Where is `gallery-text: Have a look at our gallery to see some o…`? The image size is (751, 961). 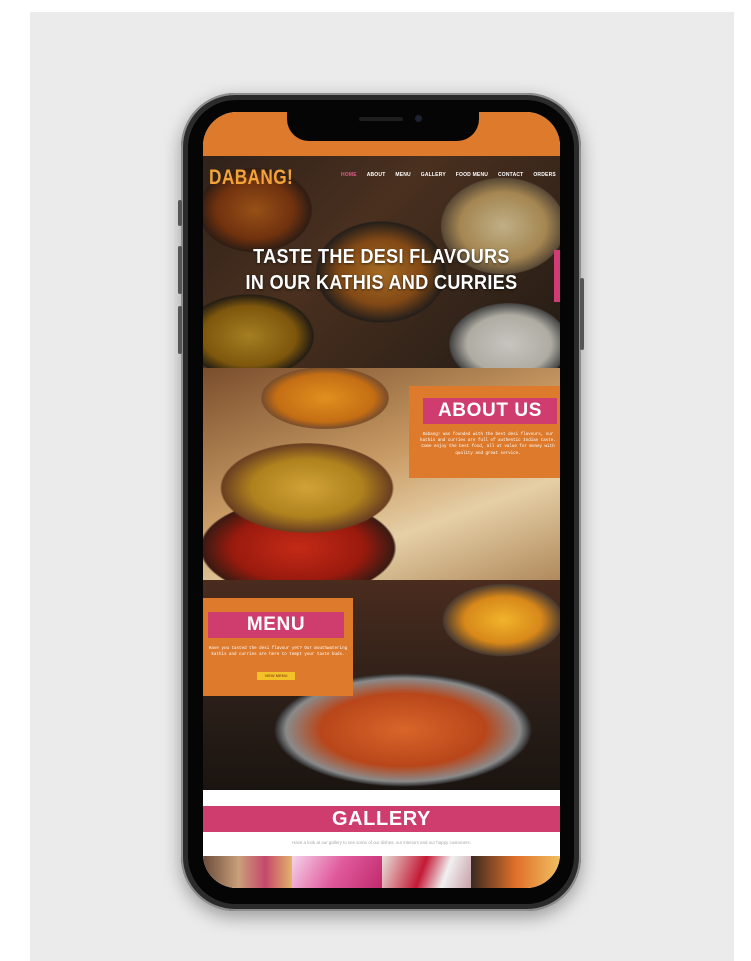
gallery-text: Have a look at our gallery to see some o… is located at coordinates (381, 842).